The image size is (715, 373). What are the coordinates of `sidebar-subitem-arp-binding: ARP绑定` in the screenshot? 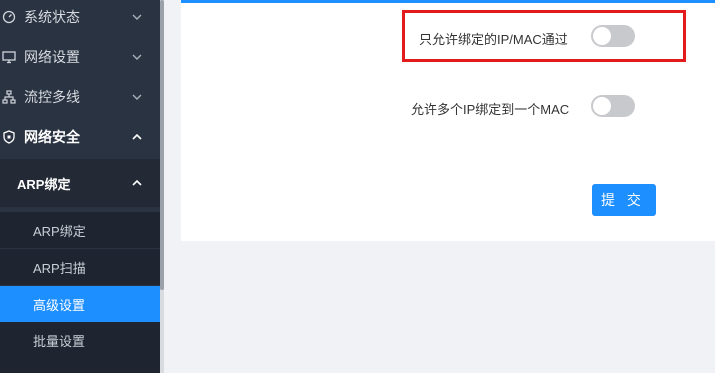 It's located at (80, 230).